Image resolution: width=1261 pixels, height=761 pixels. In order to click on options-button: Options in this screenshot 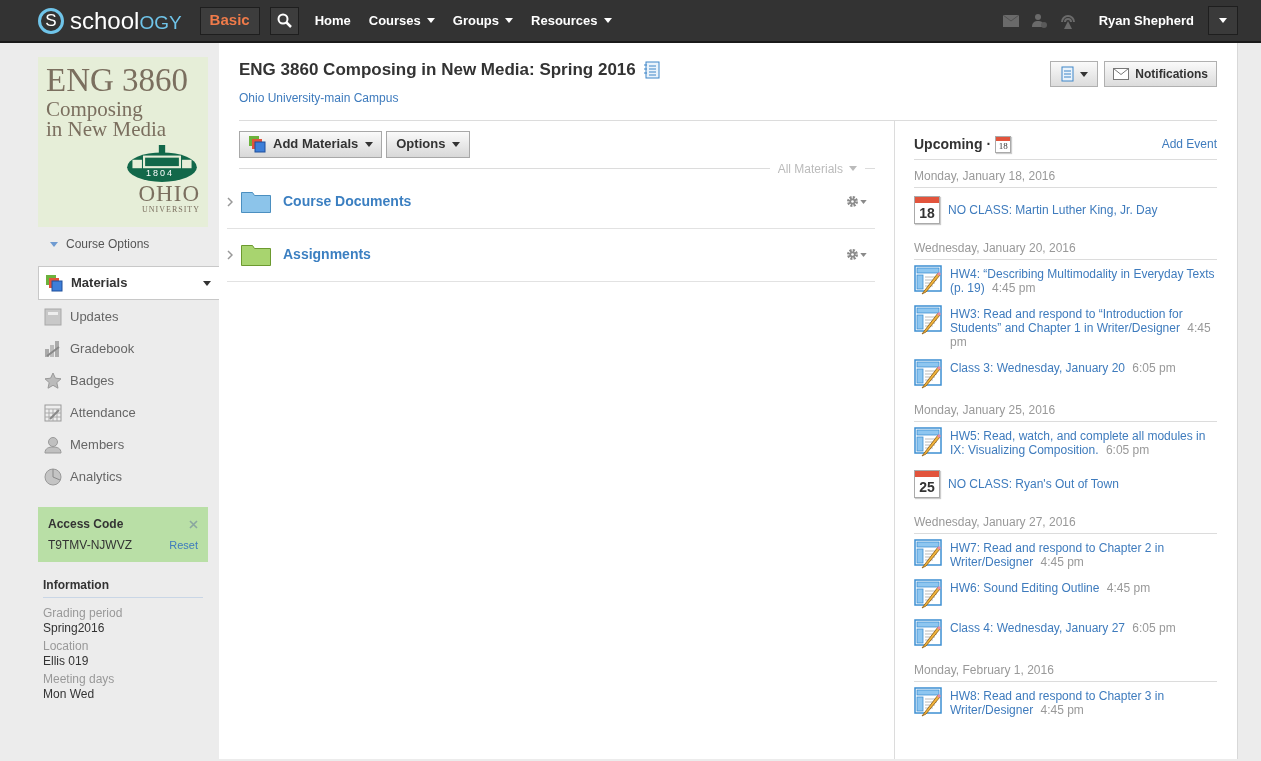, I will do `click(428, 144)`.